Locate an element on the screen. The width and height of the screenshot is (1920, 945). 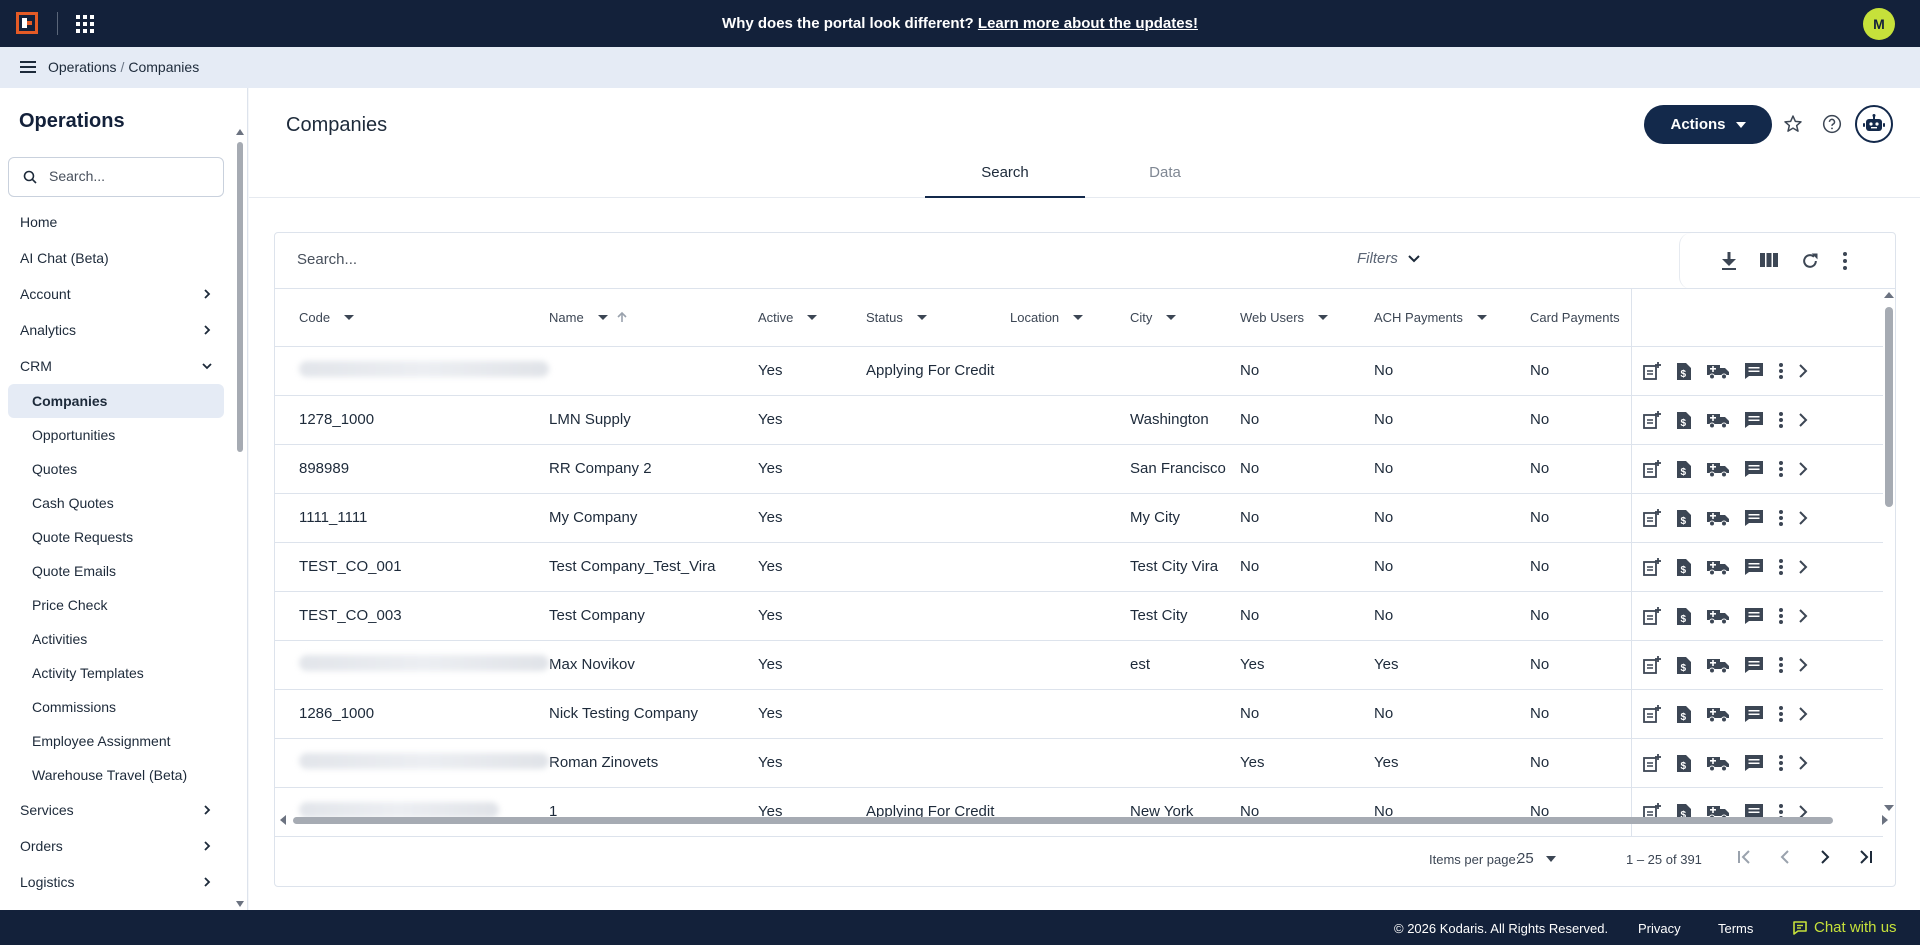
chevron-down-icon is located at coordinates (207, 366).